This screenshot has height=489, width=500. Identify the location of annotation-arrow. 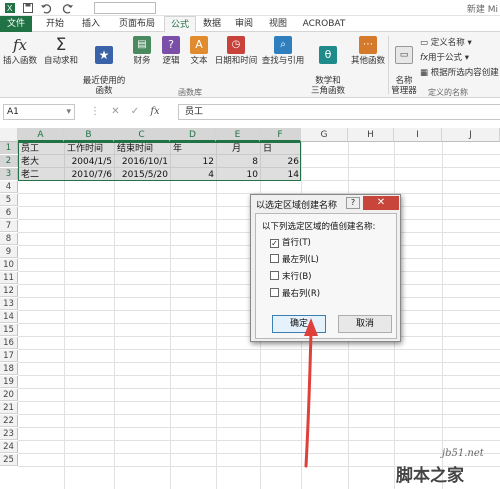
(311, 393).